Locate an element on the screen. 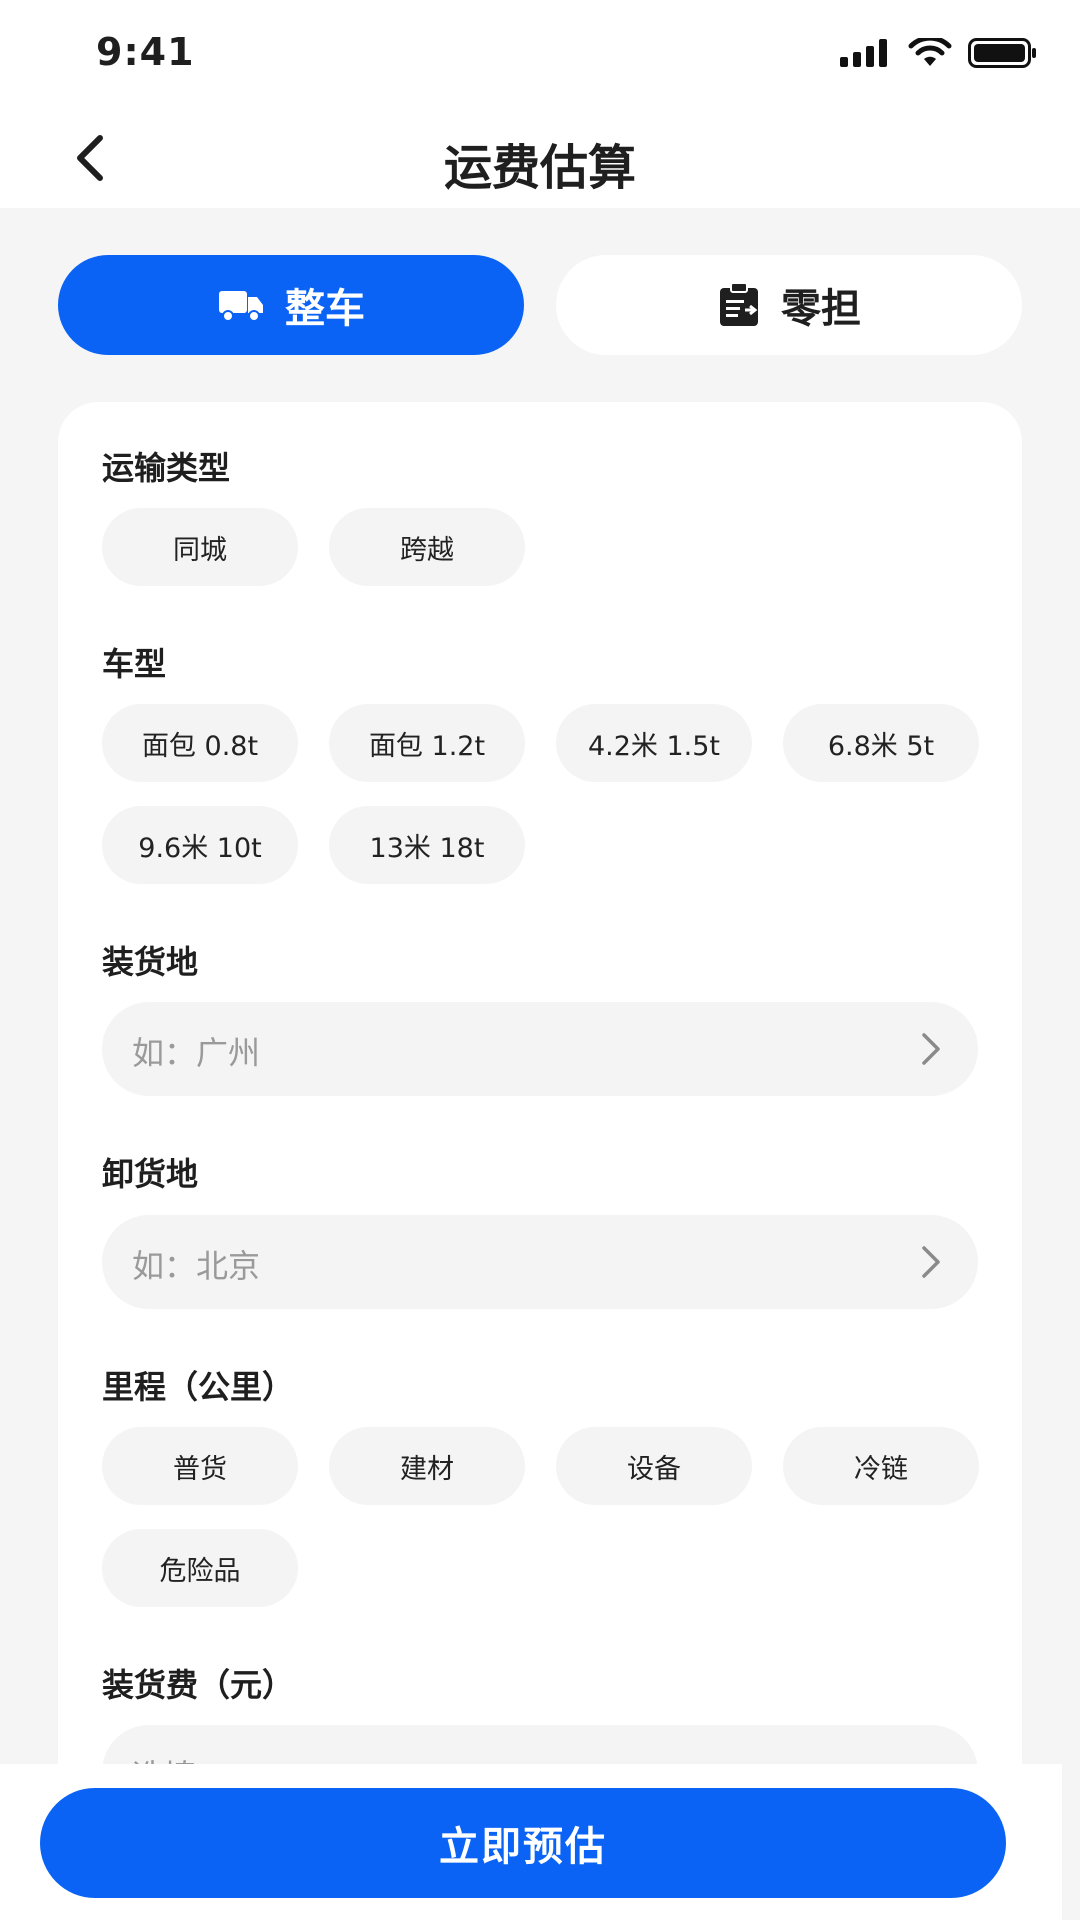 The image size is (1080, 1920). status-icons is located at coordinates (939, 53).